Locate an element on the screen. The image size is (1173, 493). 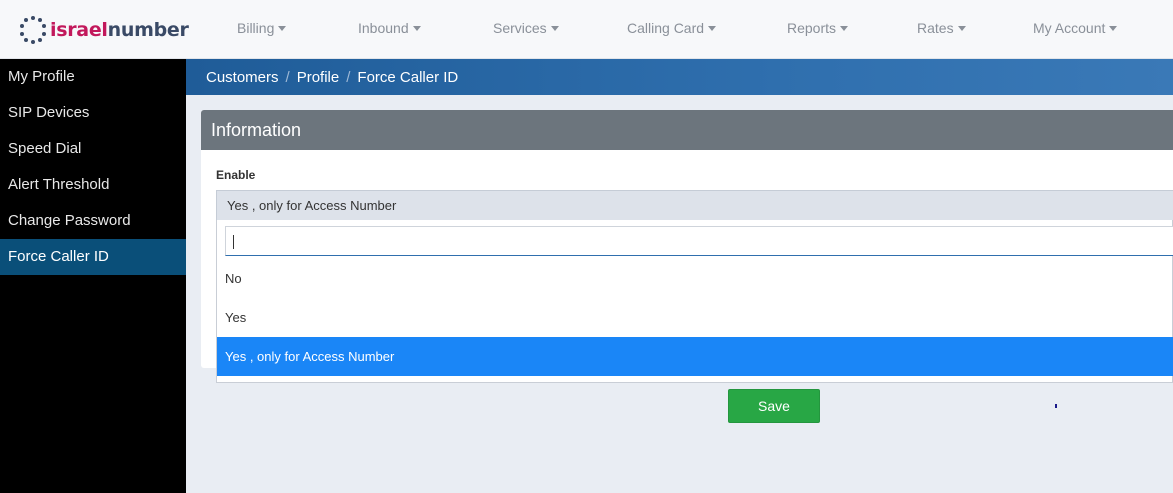
breadcrumb-force-caller-id: Force Caller ID is located at coordinates (408, 77).